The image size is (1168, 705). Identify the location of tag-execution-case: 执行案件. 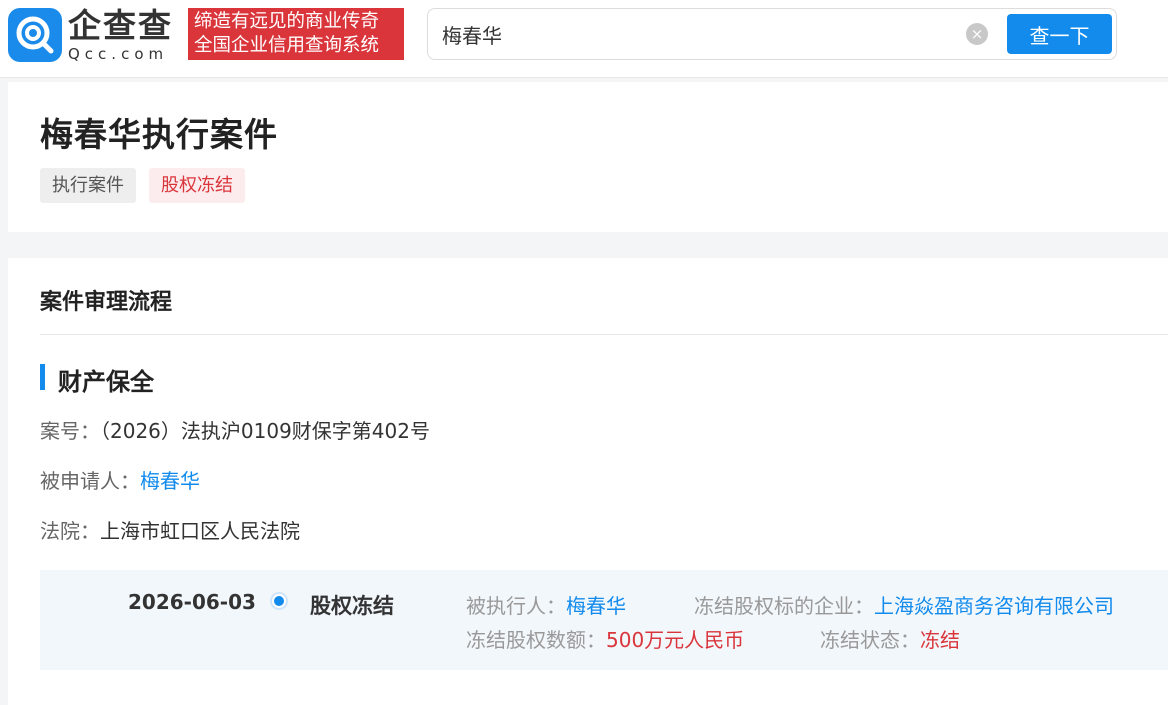
(88, 185).